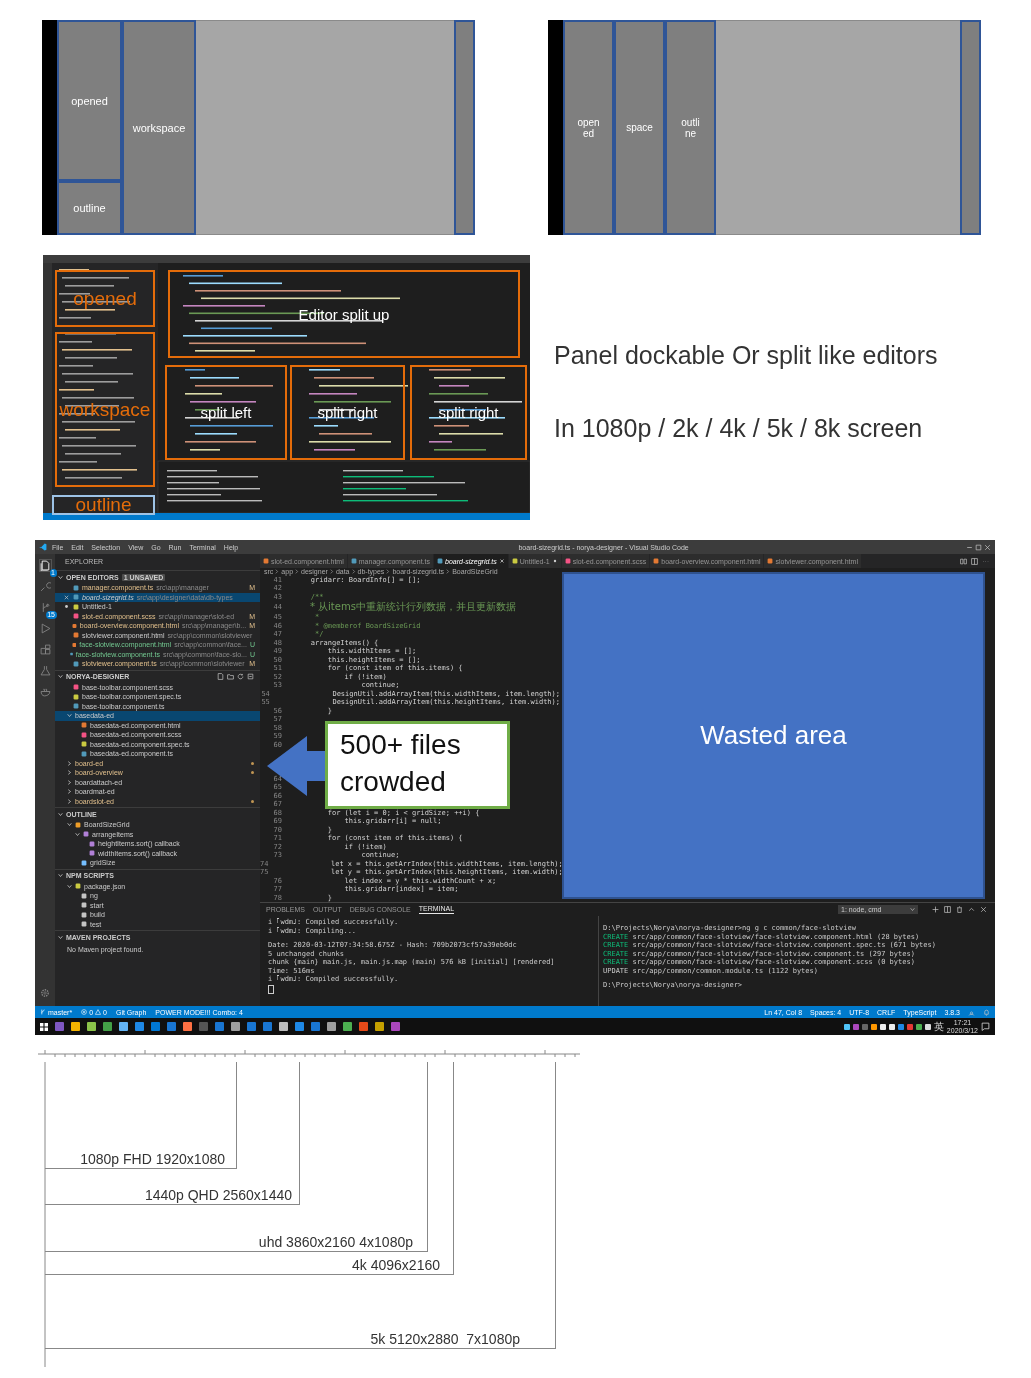 Image resolution: width=1031 pixels, height=1378 pixels. I want to click on error-icon, so click(84, 1012).